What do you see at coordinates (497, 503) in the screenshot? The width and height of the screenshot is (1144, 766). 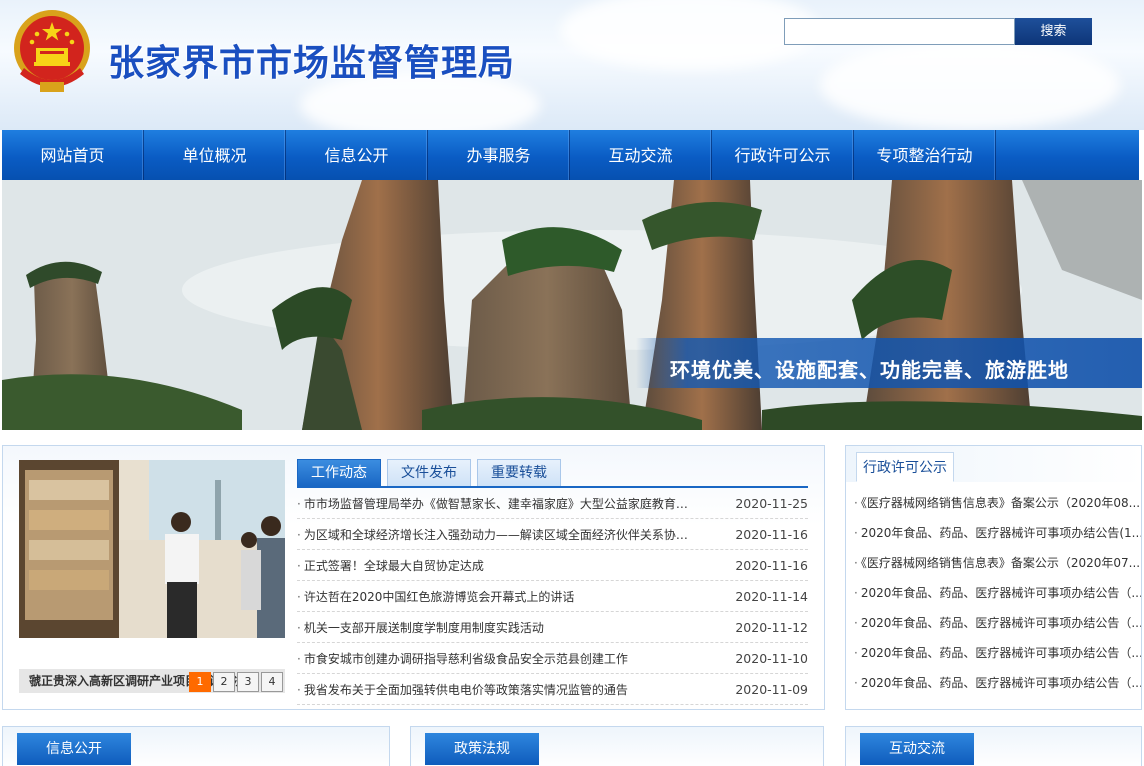 I see `news-title: 市市场监督管理局举办《做智慧家长、建幸福家庭》大型公益家庭教育讲座` at bounding box center [497, 503].